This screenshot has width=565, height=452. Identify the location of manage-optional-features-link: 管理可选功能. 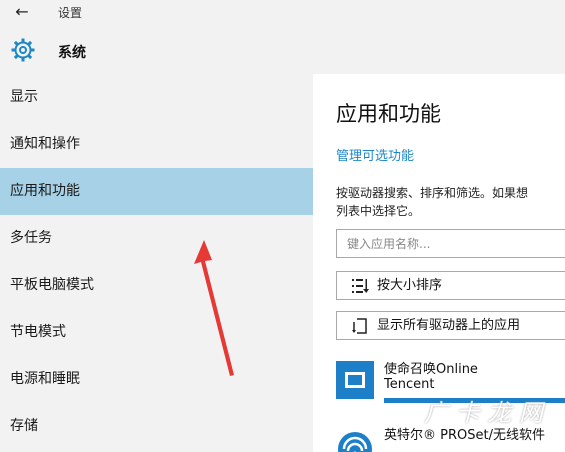
(375, 154).